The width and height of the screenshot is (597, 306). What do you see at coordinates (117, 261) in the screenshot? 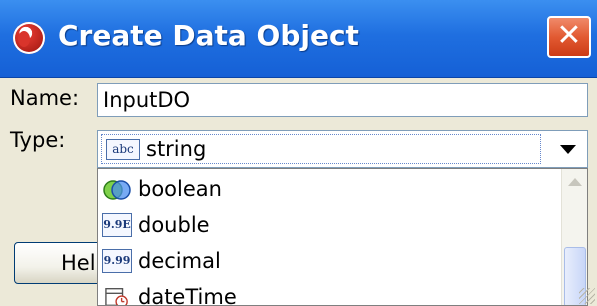
I see `decimal-type-icon: 9.99` at bounding box center [117, 261].